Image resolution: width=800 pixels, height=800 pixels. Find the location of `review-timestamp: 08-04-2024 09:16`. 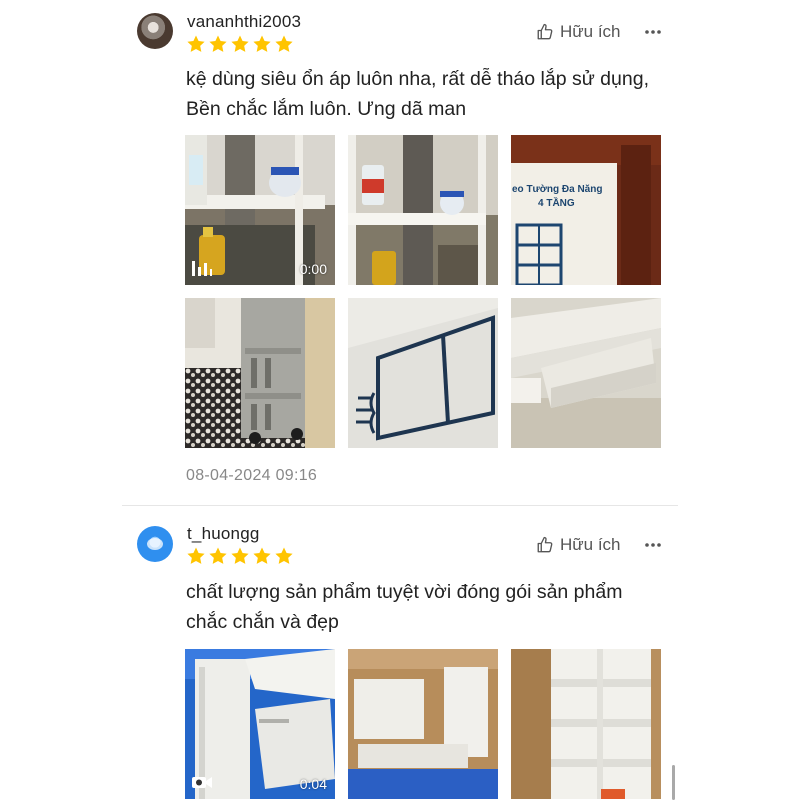

review-timestamp: 08-04-2024 09:16 is located at coordinates (252, 475).